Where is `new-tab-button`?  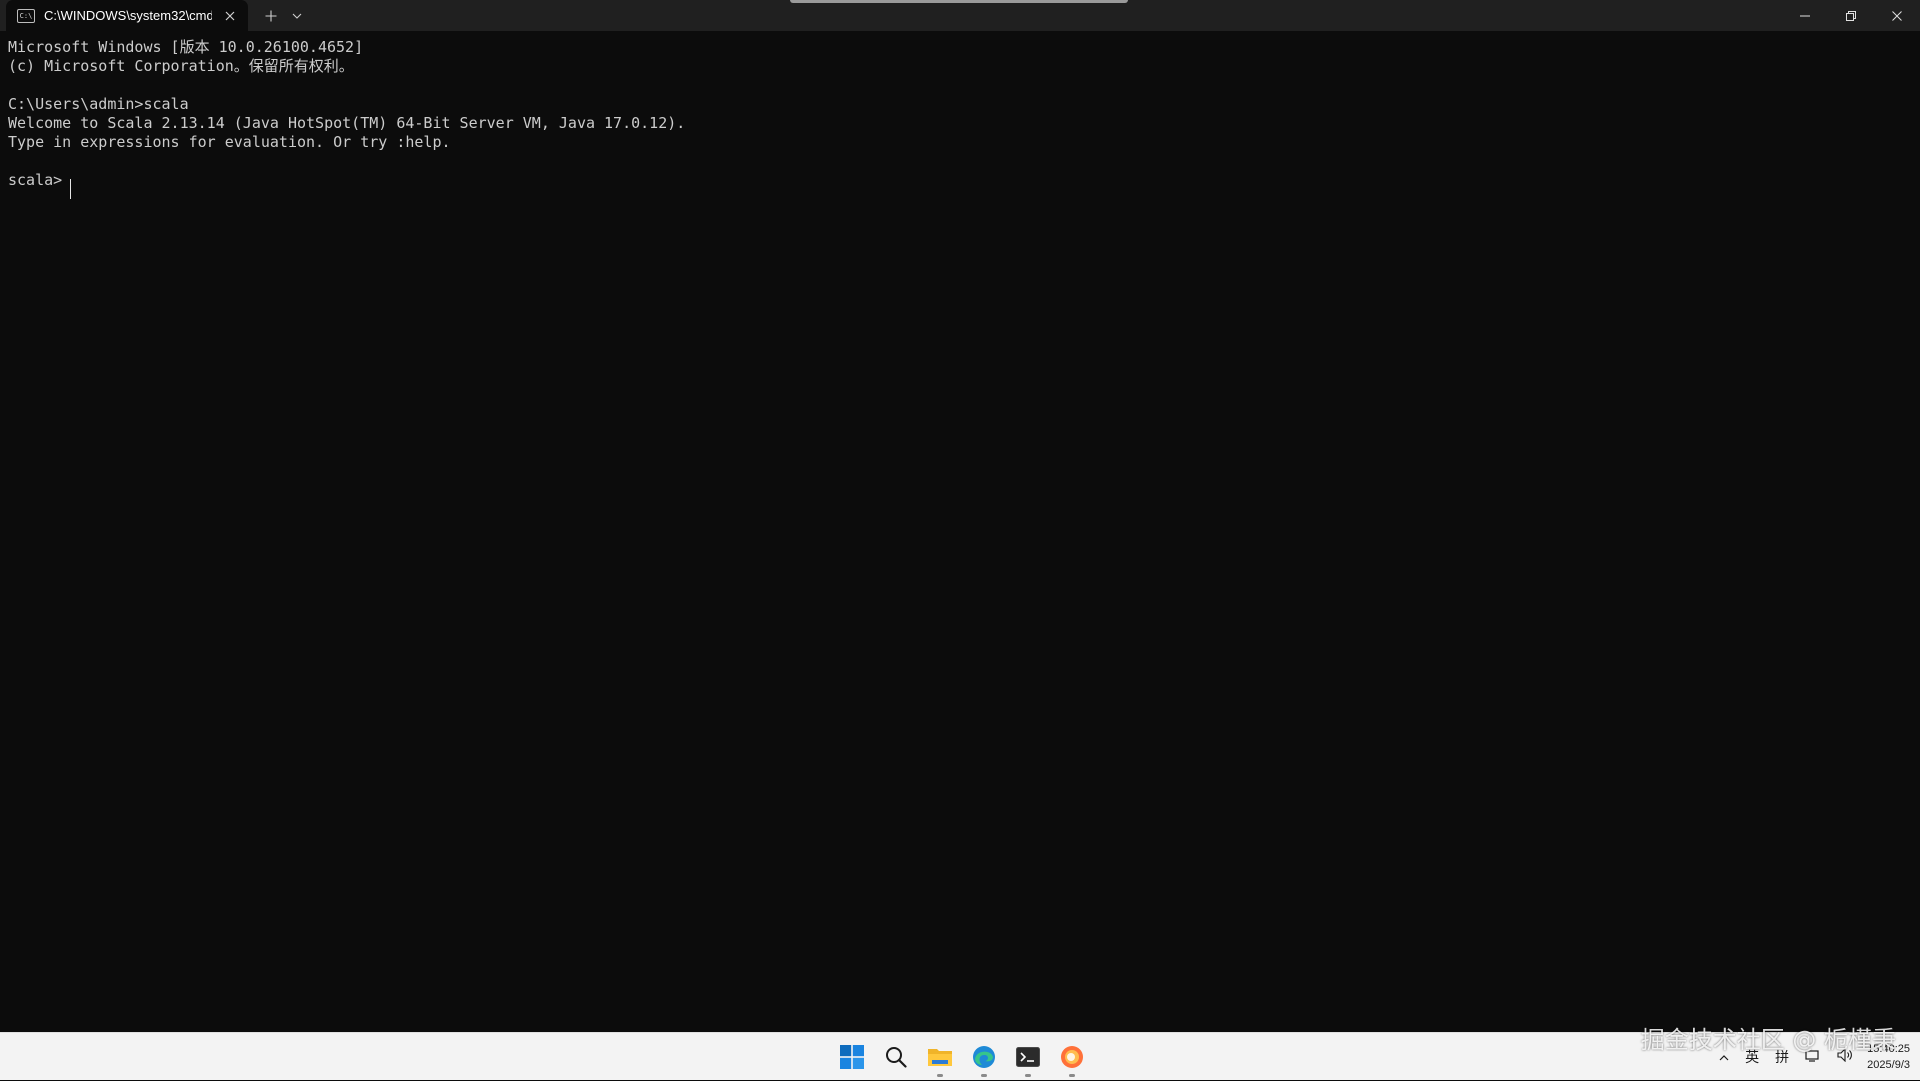
new-tab-button is located at coordinates (271, 15).